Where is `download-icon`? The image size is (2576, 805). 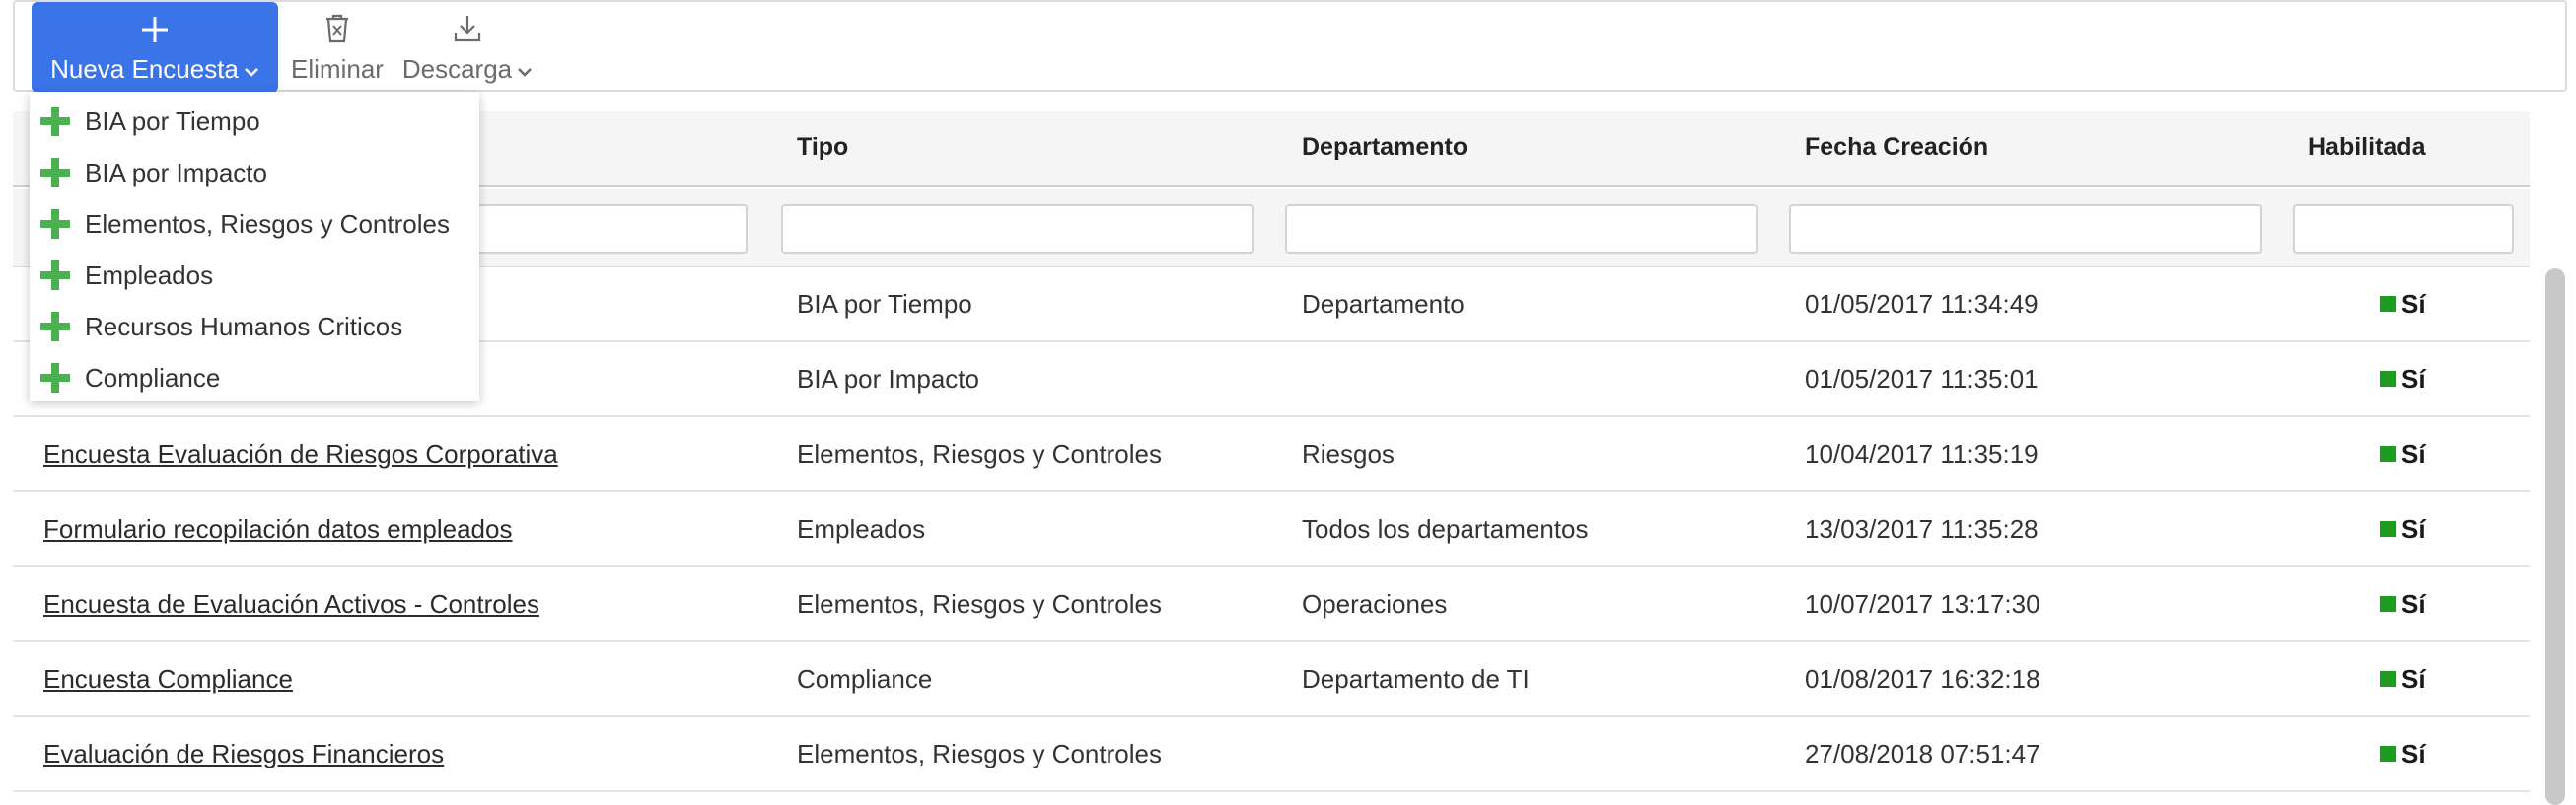
download-icon is located at coordinates (467, 29).